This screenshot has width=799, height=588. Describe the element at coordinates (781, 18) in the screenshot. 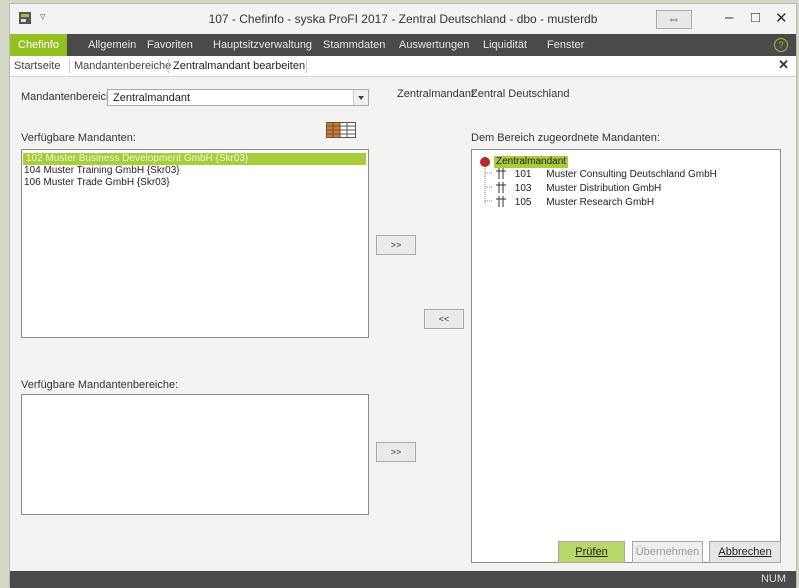

I see `close-button: ✕` at that location.